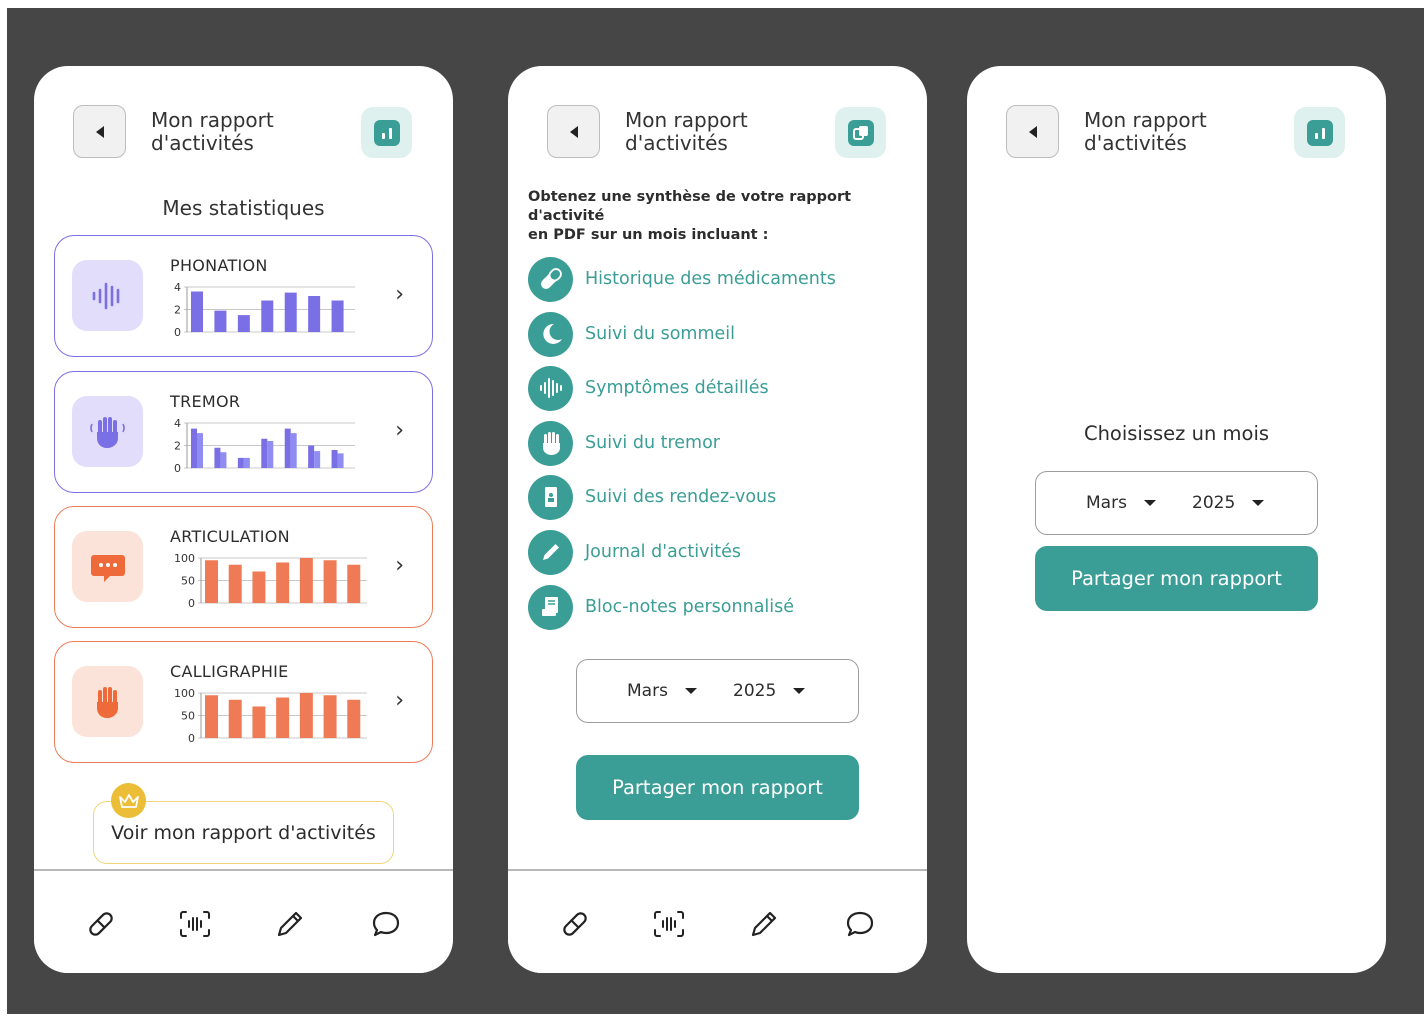 The width and height of the screenshot is (1424, 1021). I want to click on intro-line-2: en PDF sur un mois incluant :, so click(648, 235).